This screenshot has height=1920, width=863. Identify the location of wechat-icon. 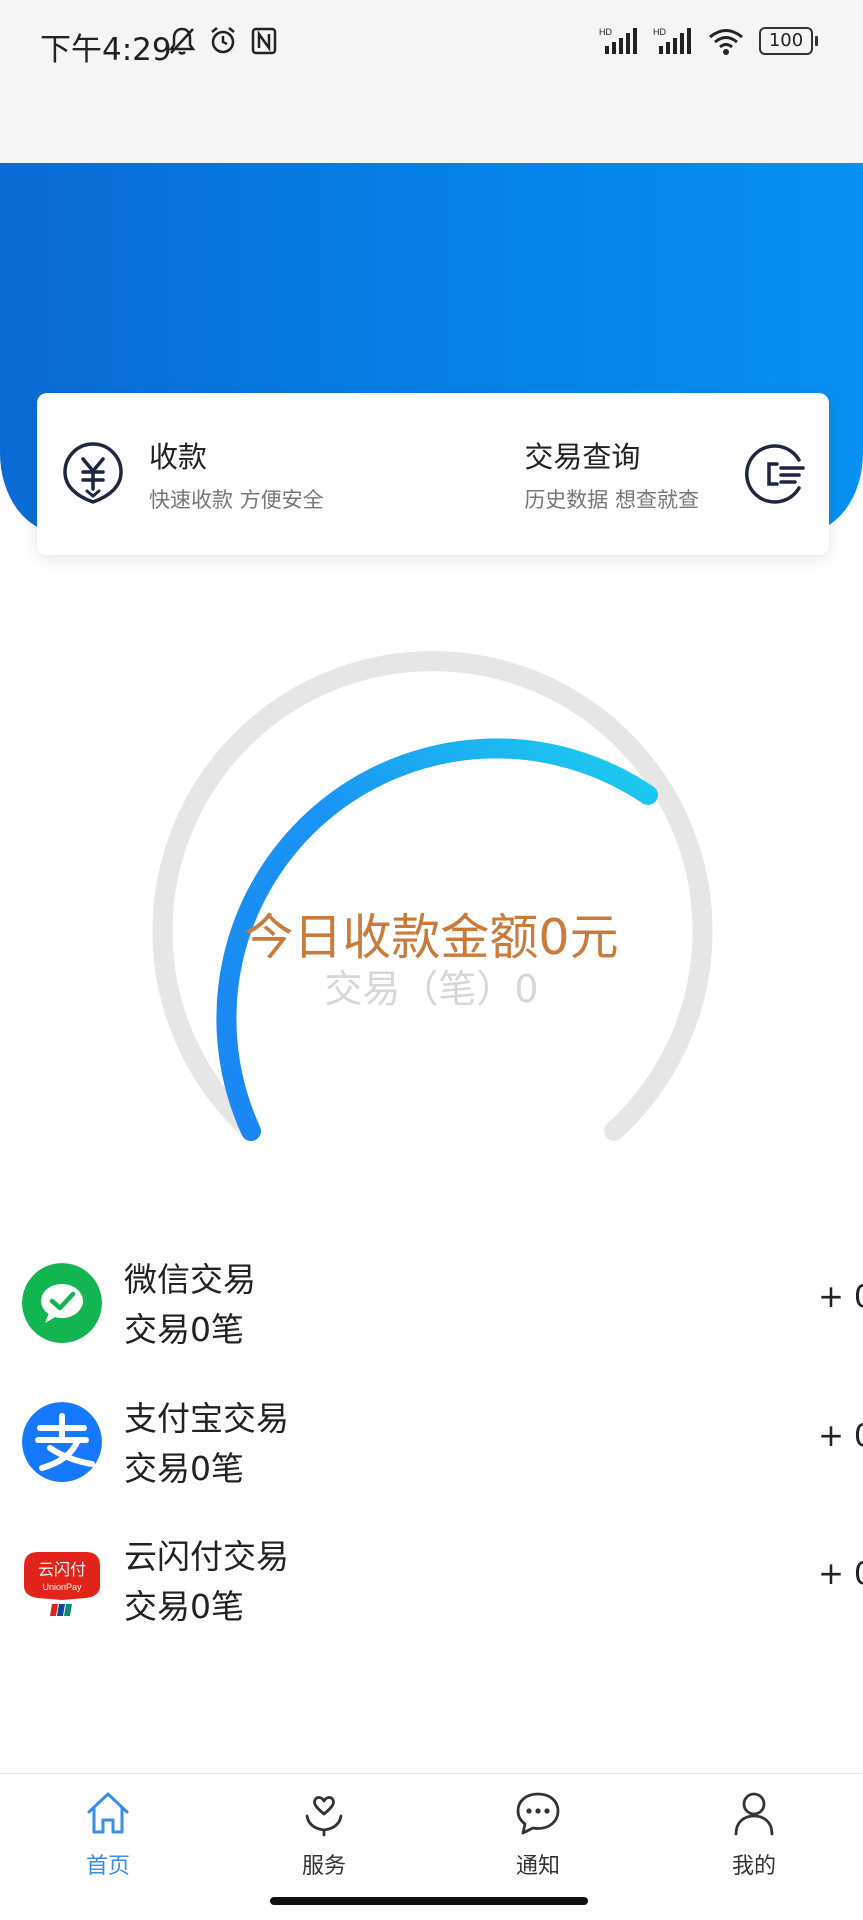
(62, 1303).